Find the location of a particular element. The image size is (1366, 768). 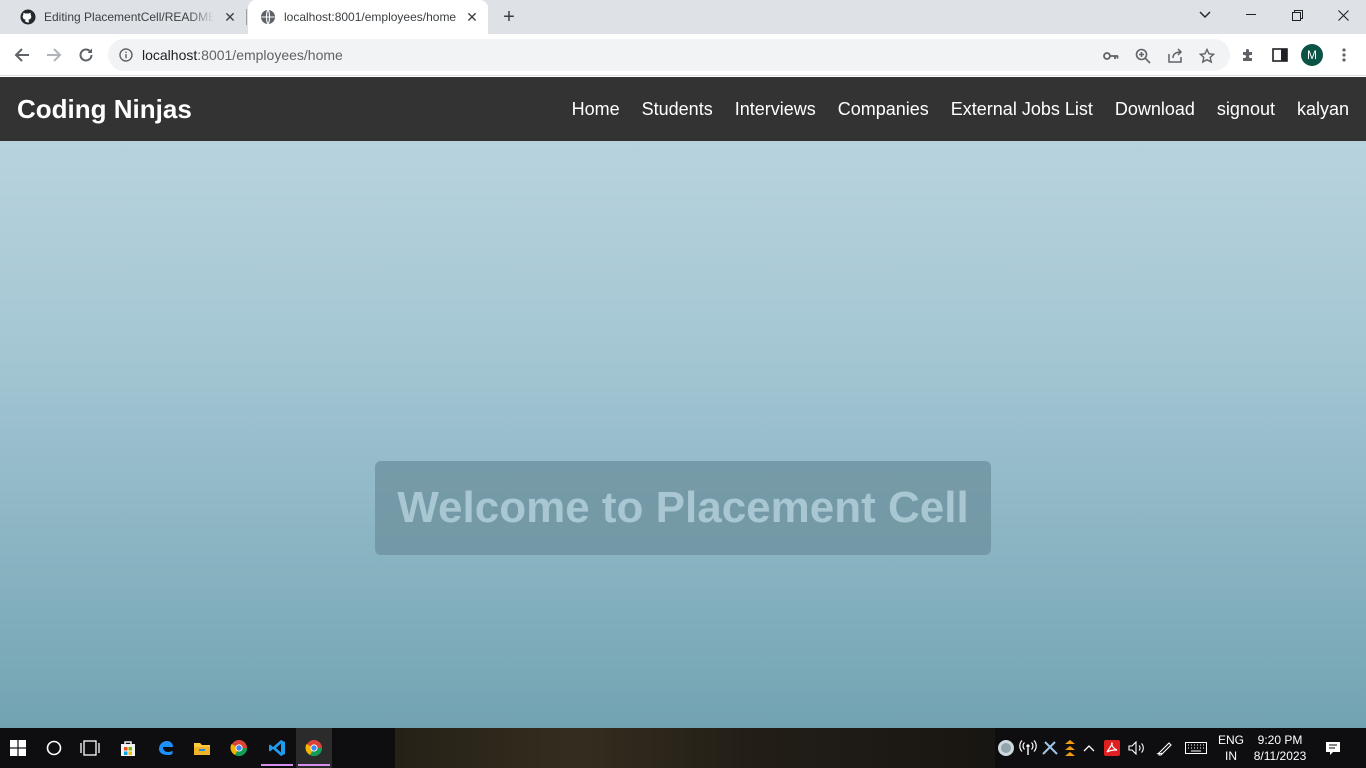

input-language: ENG IN is located at coordinates (1231, 748).